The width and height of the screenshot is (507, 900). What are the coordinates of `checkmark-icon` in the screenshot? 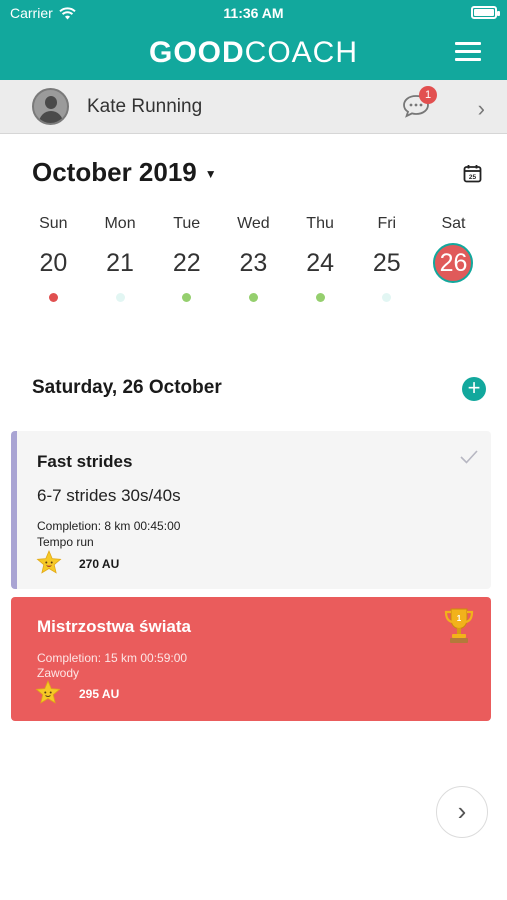 It's located at (469, 457).